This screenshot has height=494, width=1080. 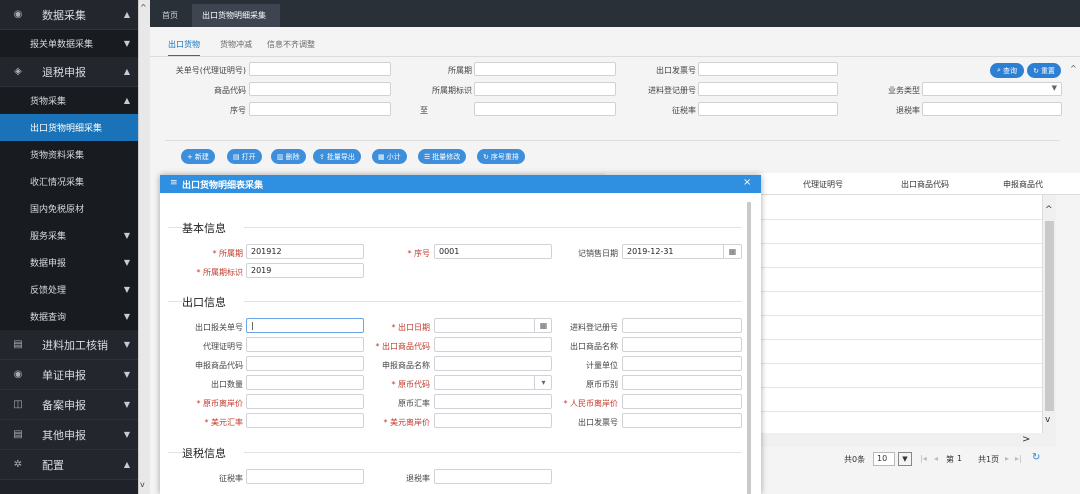 What do you see at coordinates (305, 344) in the screenshot?
I see `agent-cert-input` at bounding box center [305, 344].